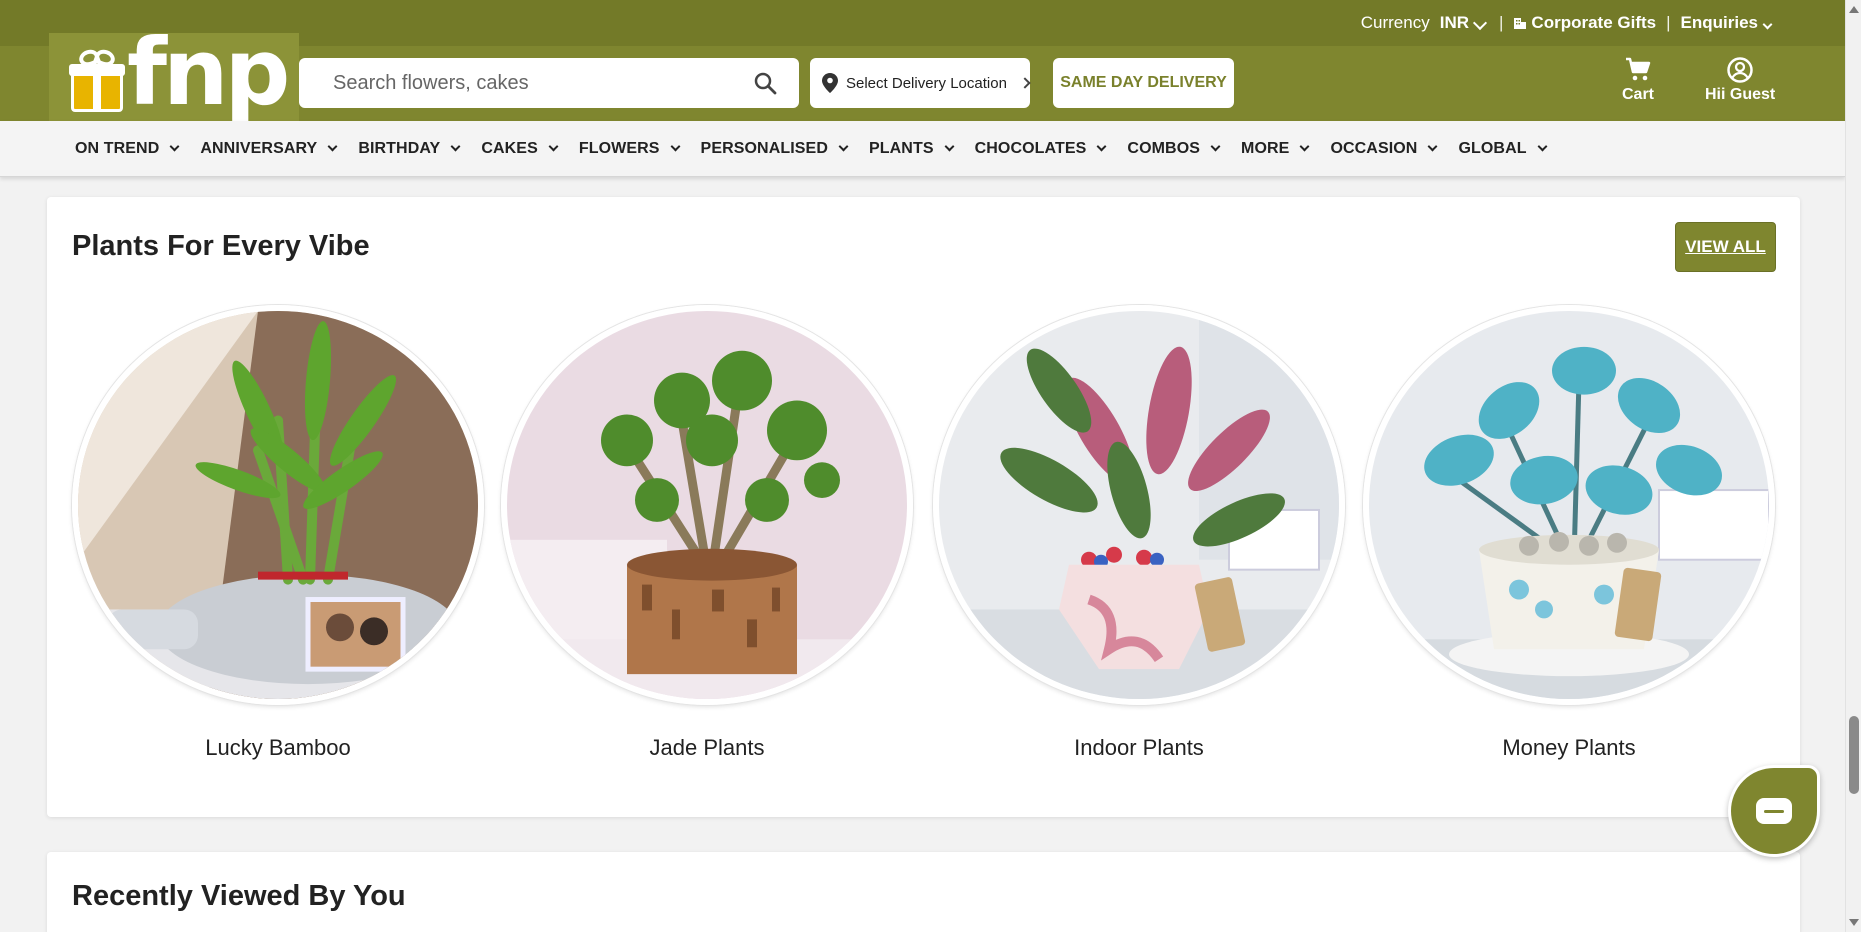 The height and width of the screenshot is (932, 1861). What do you see at coordinates (707, 505) in the screenshot?
I see `plant-image-jade-plants` at bounding box center [707, 505].